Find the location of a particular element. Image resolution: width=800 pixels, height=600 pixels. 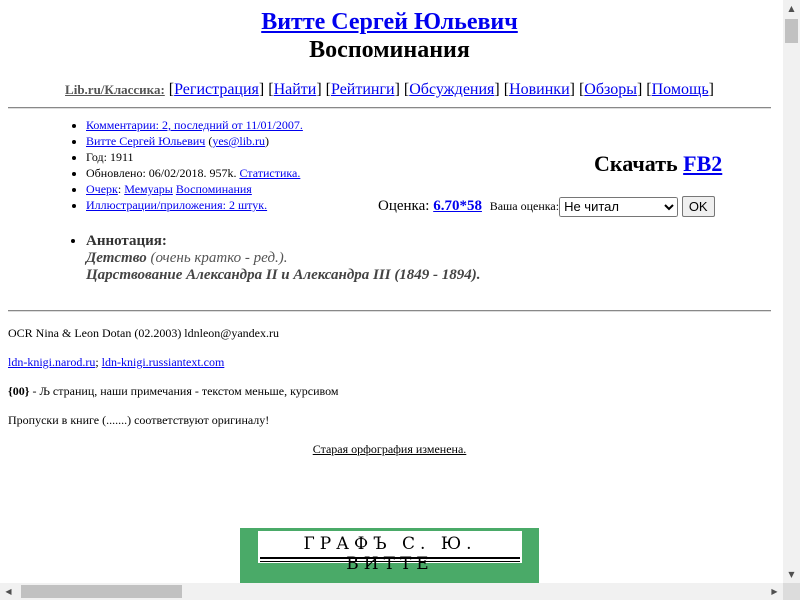

annotation-line-1: Детство (очень кратко - ред.). is located at coordinates (187, 258).